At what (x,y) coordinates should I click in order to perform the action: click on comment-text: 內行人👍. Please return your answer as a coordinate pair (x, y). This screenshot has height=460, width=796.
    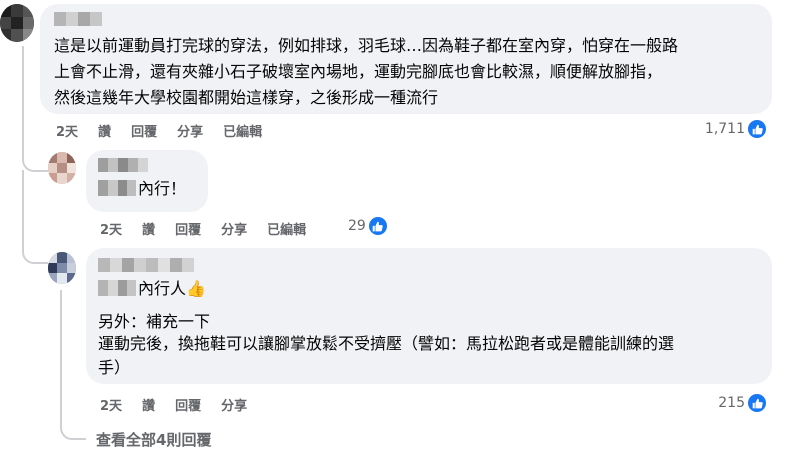
    Looking at the image, I should click on (172, 289).